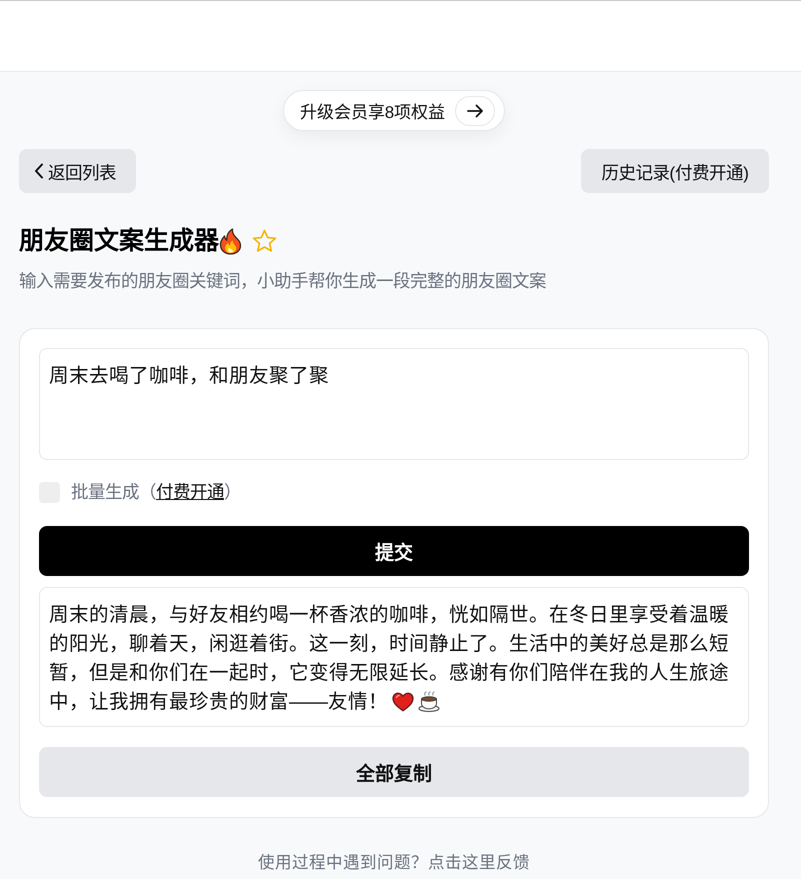  I want to click on heart-icon, so click(403, 702).